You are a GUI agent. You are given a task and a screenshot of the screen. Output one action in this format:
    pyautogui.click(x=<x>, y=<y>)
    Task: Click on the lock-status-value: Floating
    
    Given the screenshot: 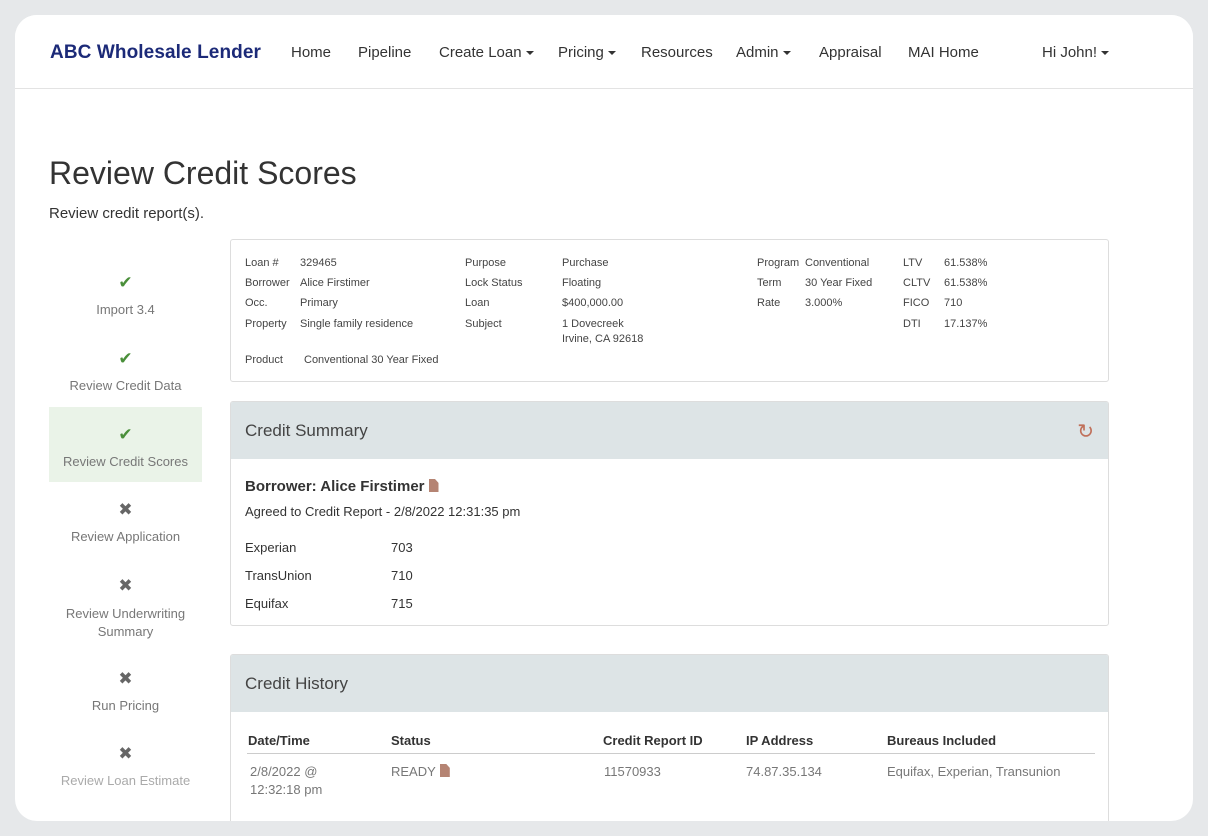 What is the action you would take?
    pyautogui.click(x=582, y=283)
    